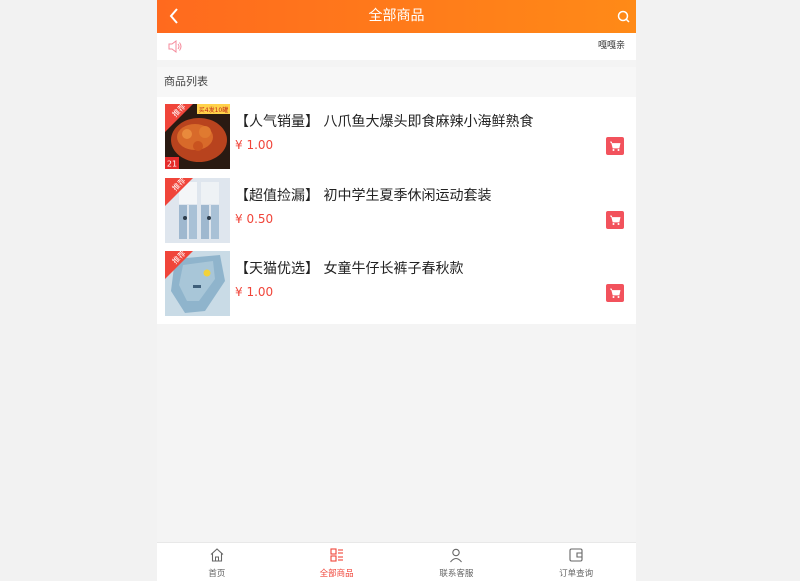 The width and height of the screenshot is (800, 581). What do you see at coordinates (624, 17) in the screenshot?
I see `search-icon` at bounding box center [624, 17].